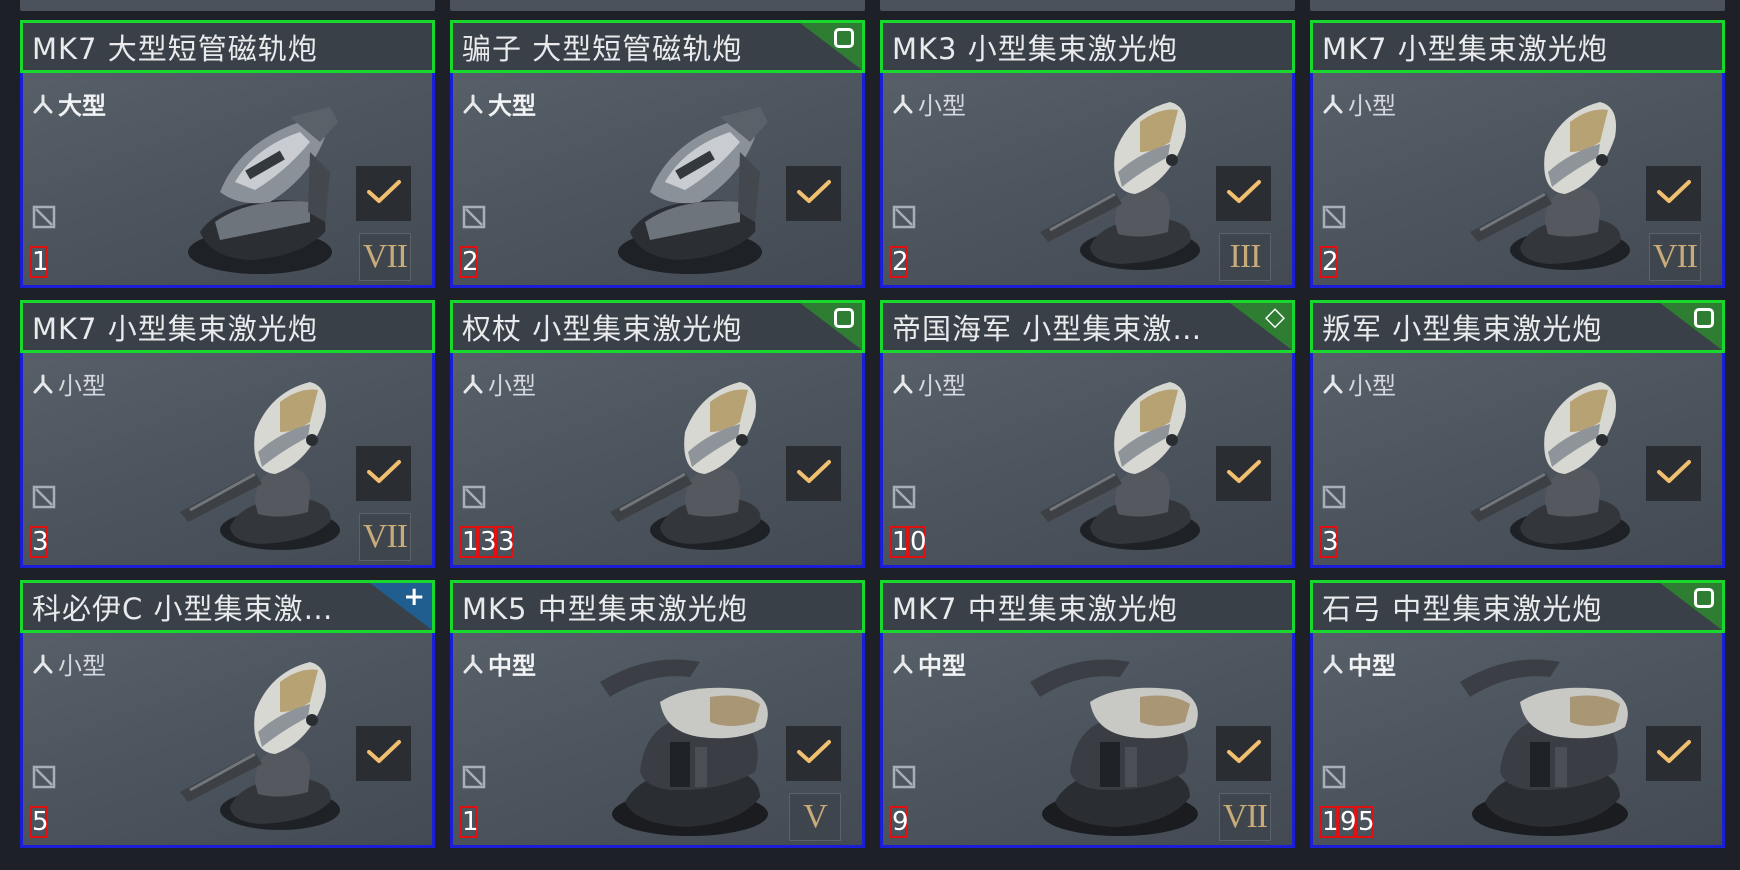  Describe the element at coordinates (602, 48) in the screenshot. I see `card-title: 骗子 大型短管磁轨炮` at that location.